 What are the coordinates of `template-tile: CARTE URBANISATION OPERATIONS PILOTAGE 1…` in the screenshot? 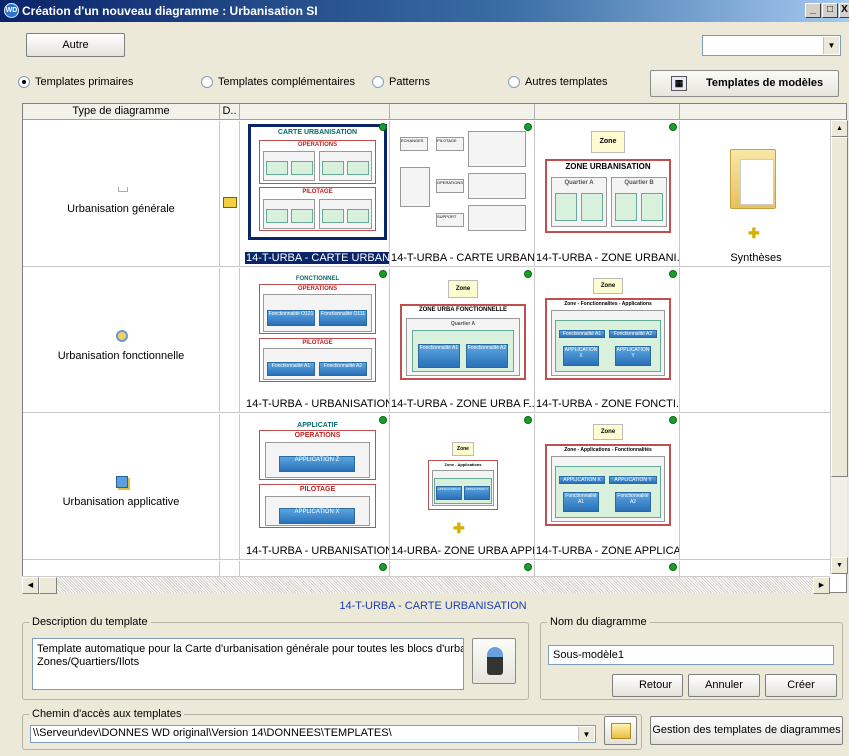 It's located at (317, 193).